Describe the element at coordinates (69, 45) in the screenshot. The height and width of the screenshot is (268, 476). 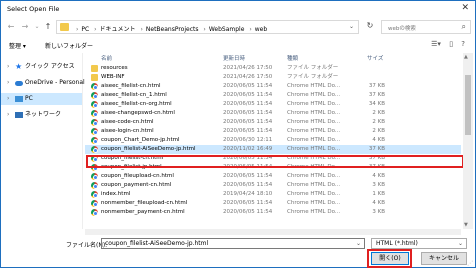
I see `new-folder-button: 新しいフォルダー` at that location.